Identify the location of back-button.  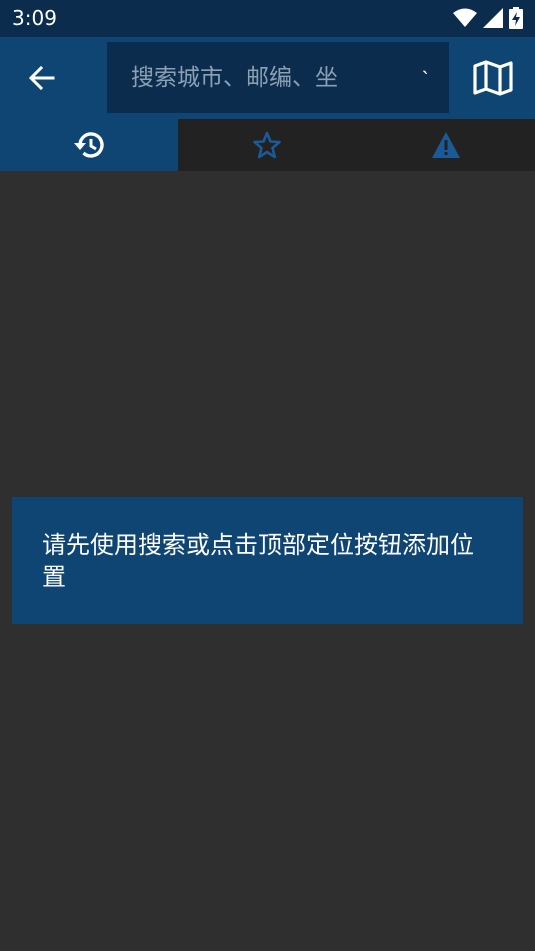
(41, 78).